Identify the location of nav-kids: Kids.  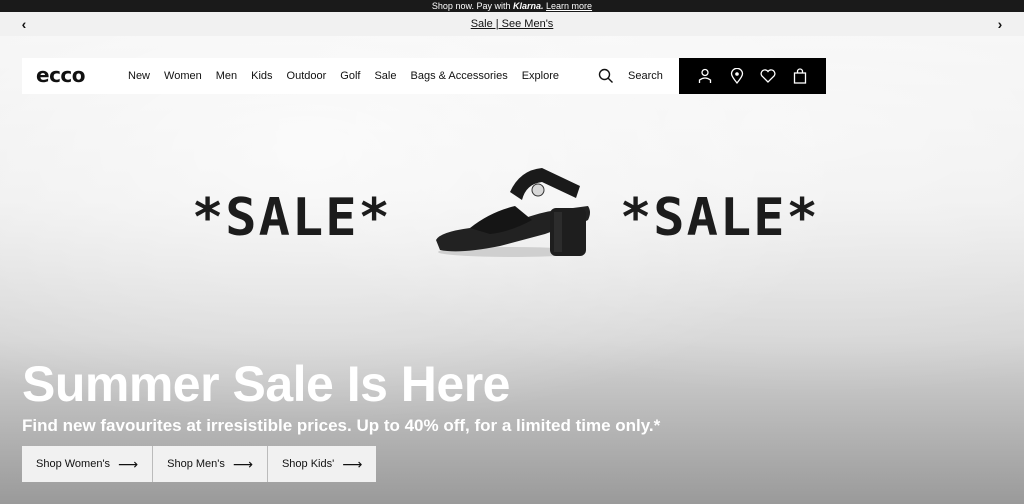
(261, 76).